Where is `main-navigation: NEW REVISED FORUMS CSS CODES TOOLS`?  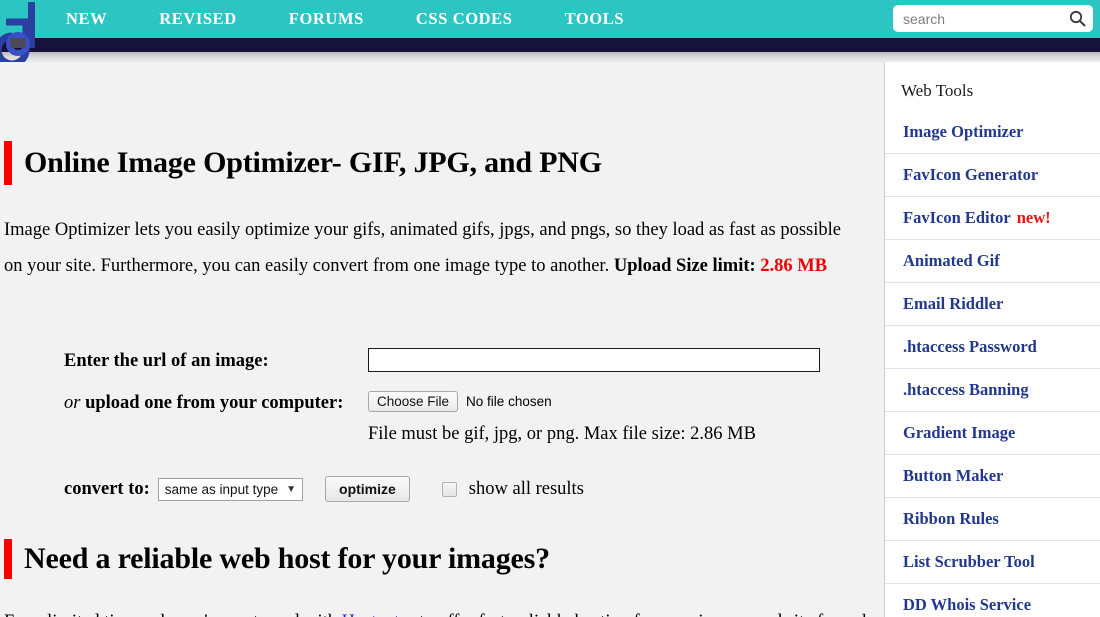
main-navigation: NEW REVISED FORUMS CSS CODES TOOLS is located at coordinates (345, 19).